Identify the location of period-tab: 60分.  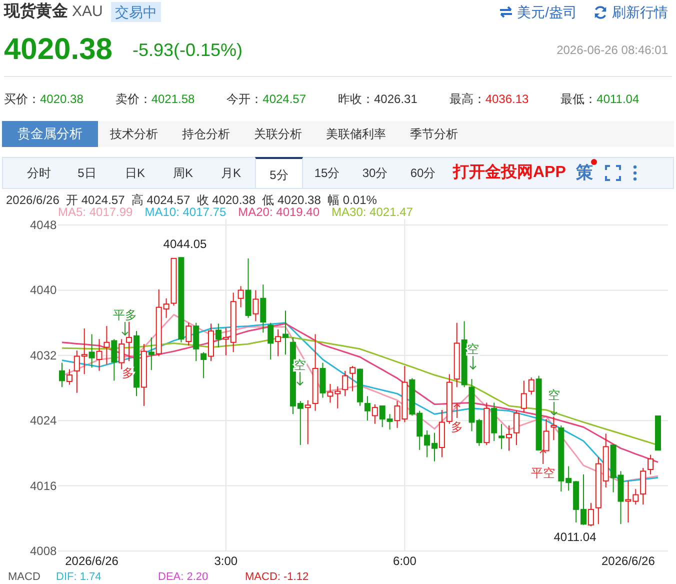
(423, 173).